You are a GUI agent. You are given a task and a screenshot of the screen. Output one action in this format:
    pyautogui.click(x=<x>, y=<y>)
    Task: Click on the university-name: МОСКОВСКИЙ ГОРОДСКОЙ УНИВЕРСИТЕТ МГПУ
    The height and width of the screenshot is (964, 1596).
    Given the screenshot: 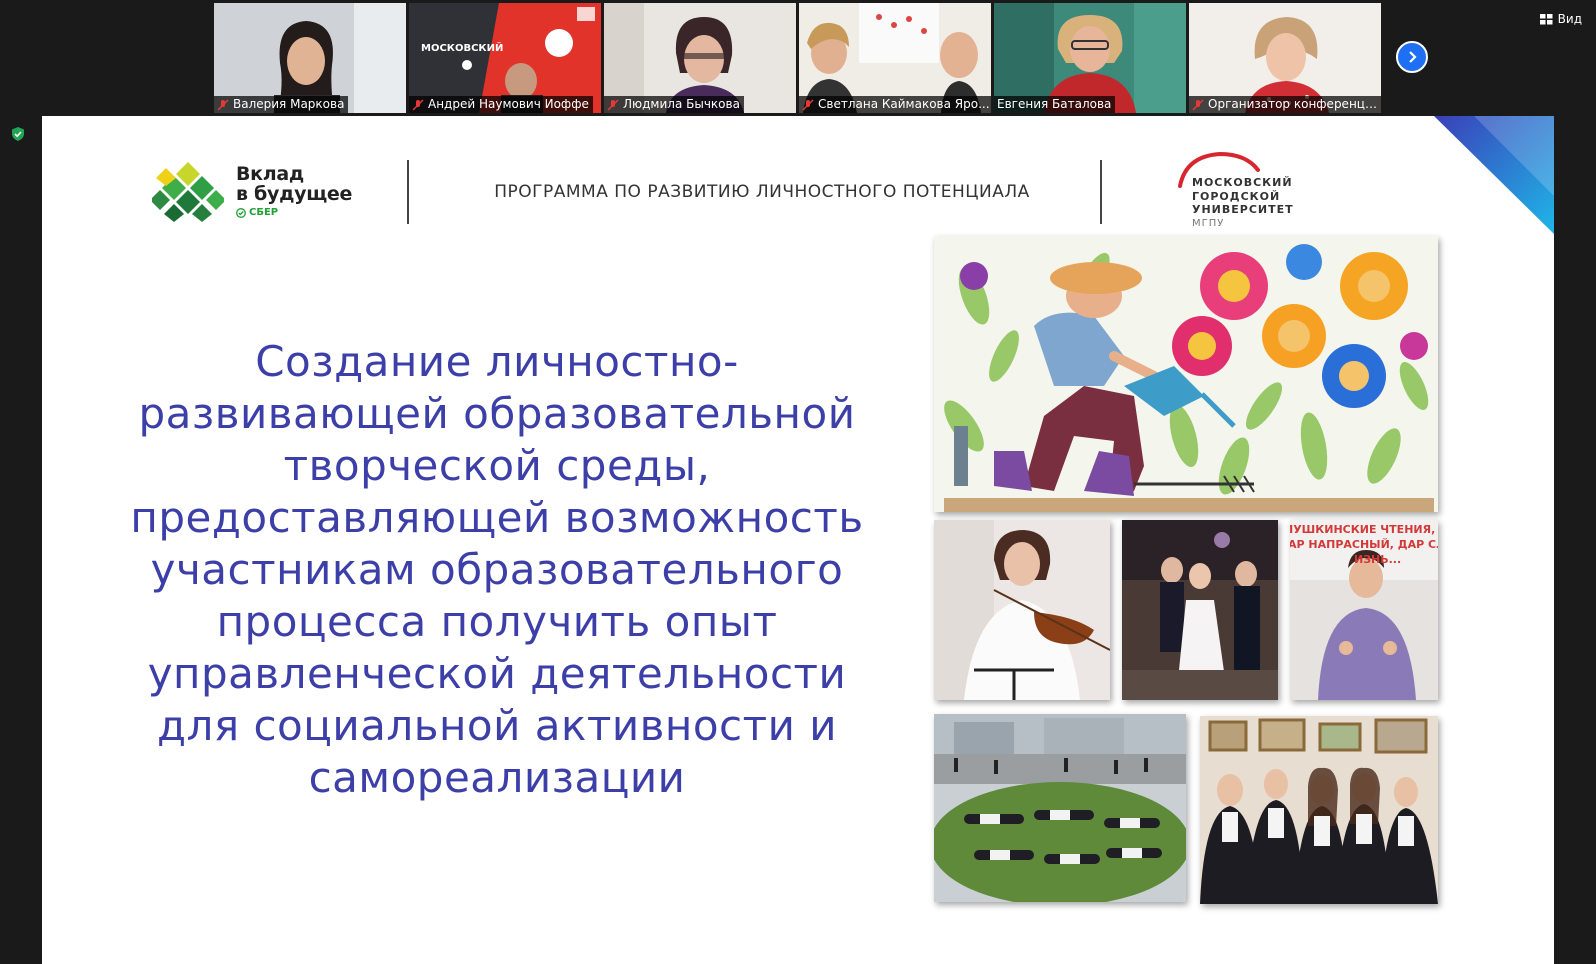 What is the action you would take?
    pyautogui.click(x=1243, y=202)
    